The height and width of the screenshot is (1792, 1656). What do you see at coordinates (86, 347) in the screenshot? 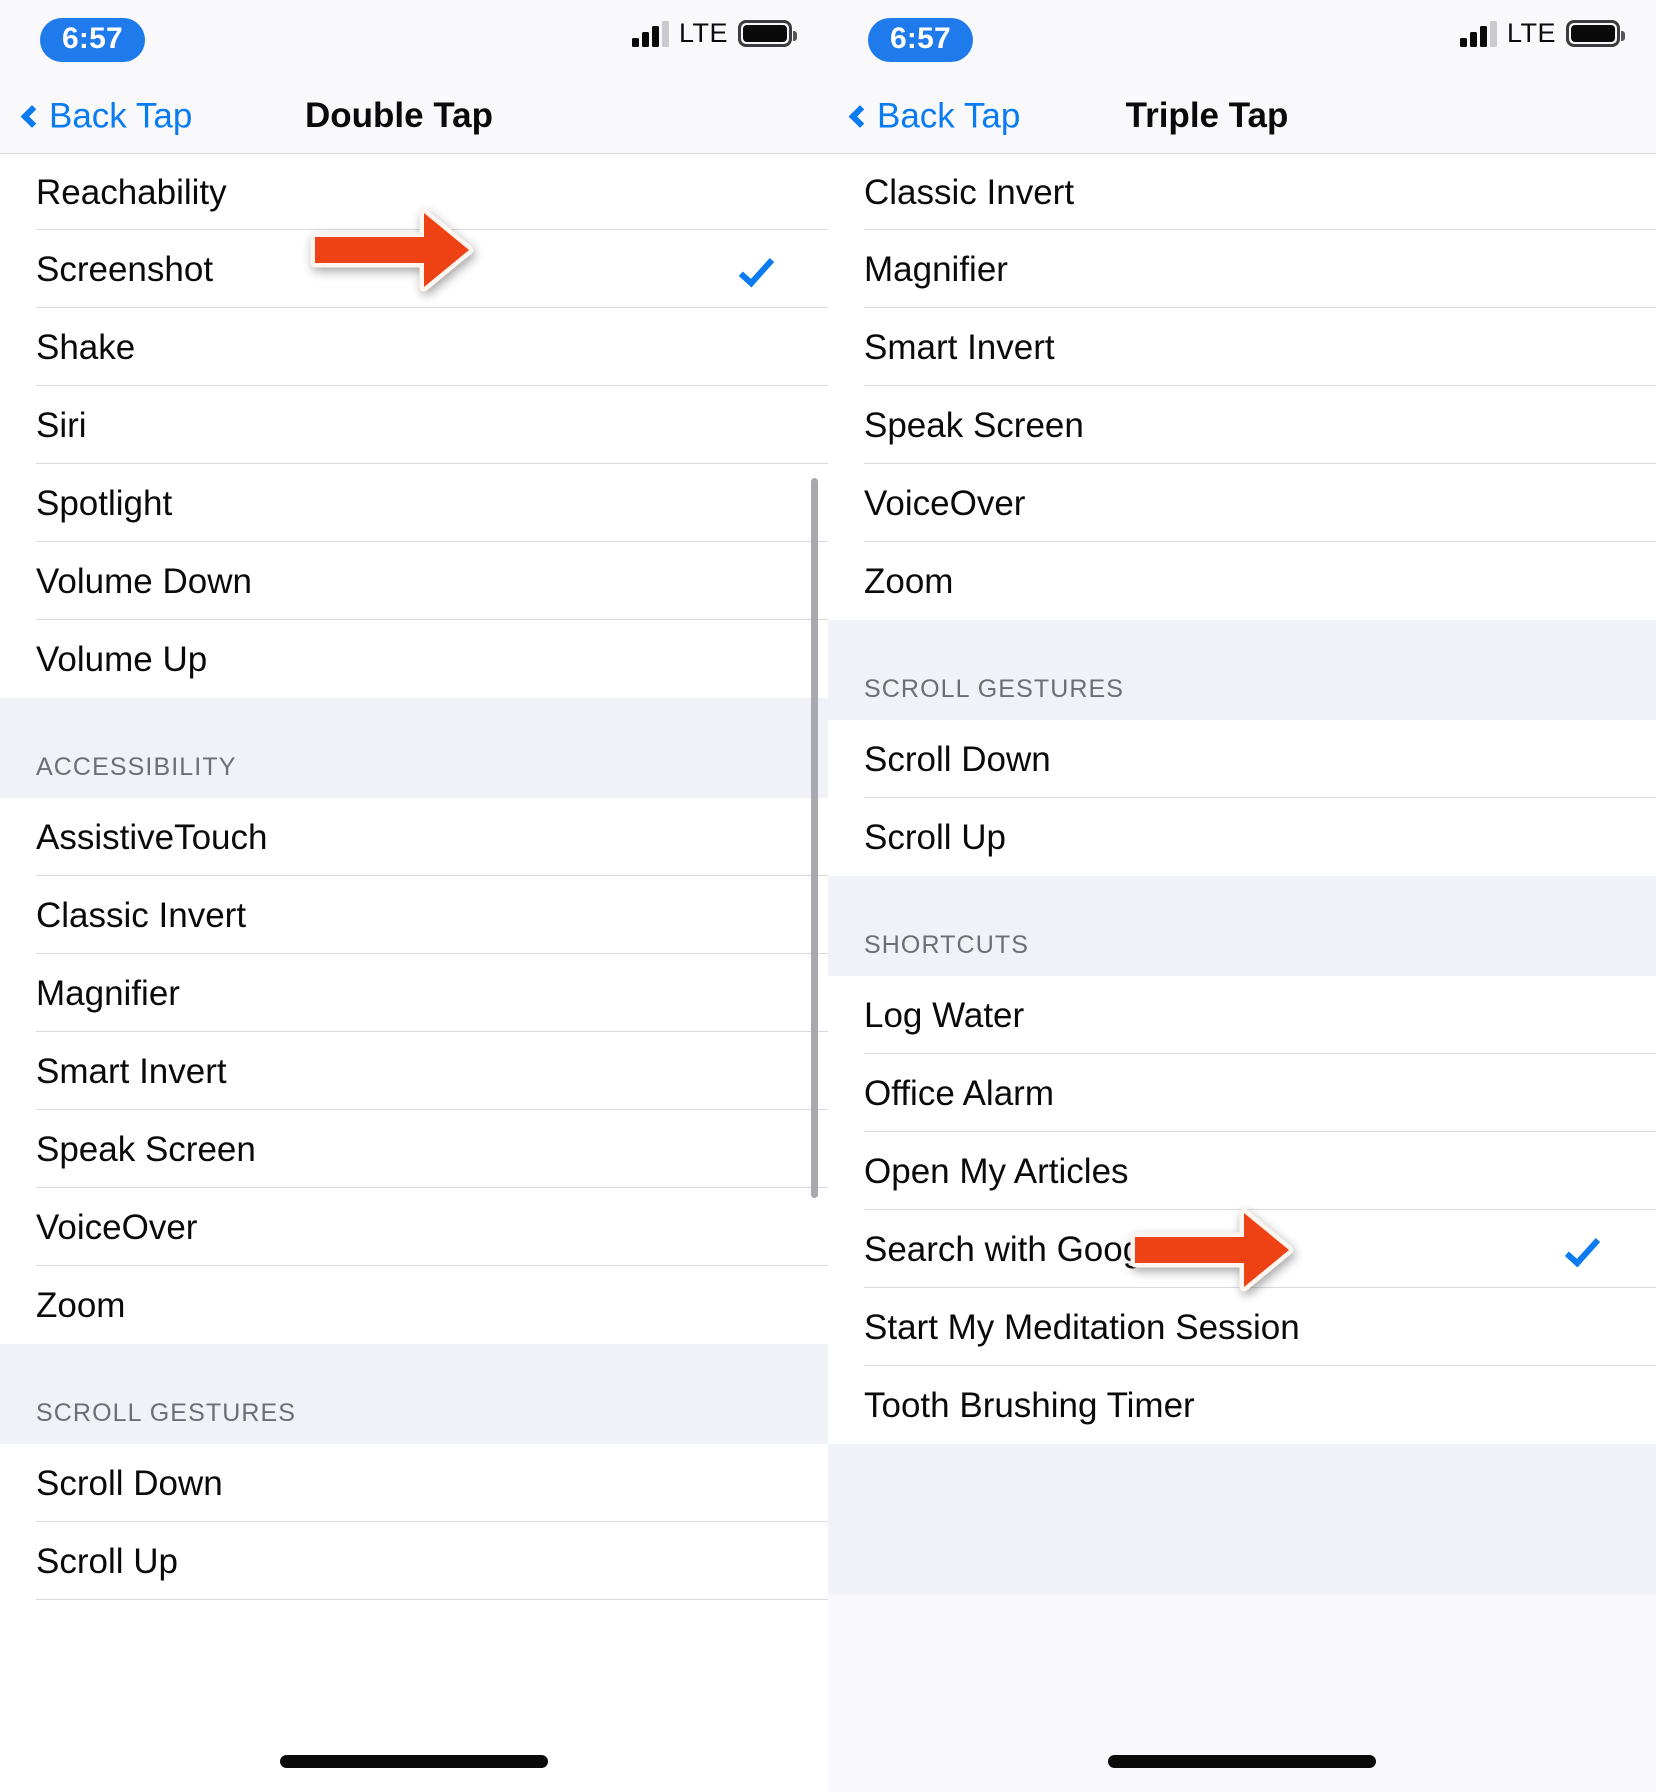
I see `list-item-label: Shake` at bounding box center [86, 347].